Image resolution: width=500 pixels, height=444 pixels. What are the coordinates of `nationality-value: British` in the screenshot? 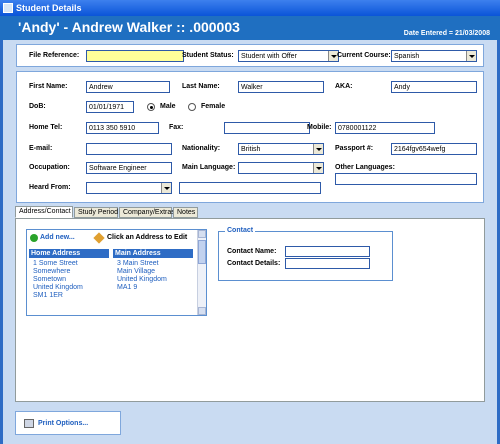 It's located at (251, 149).